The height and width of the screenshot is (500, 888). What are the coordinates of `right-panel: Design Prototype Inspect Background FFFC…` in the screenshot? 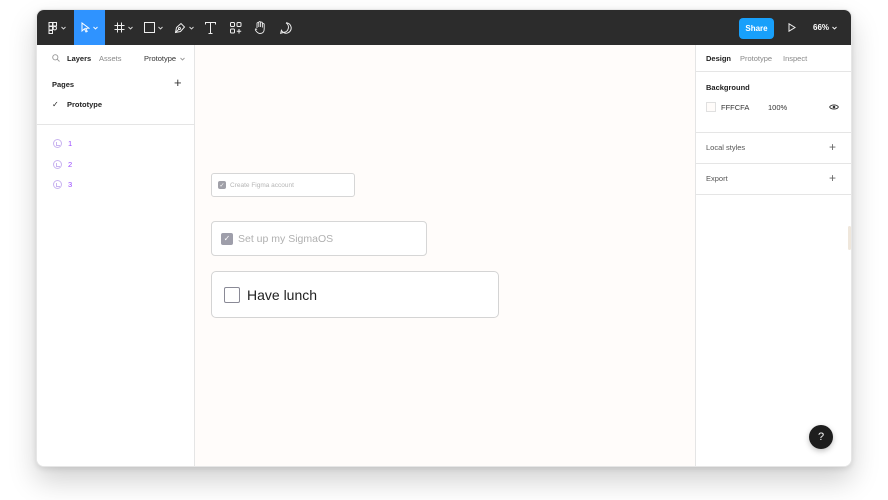 It's located at (773, 255).